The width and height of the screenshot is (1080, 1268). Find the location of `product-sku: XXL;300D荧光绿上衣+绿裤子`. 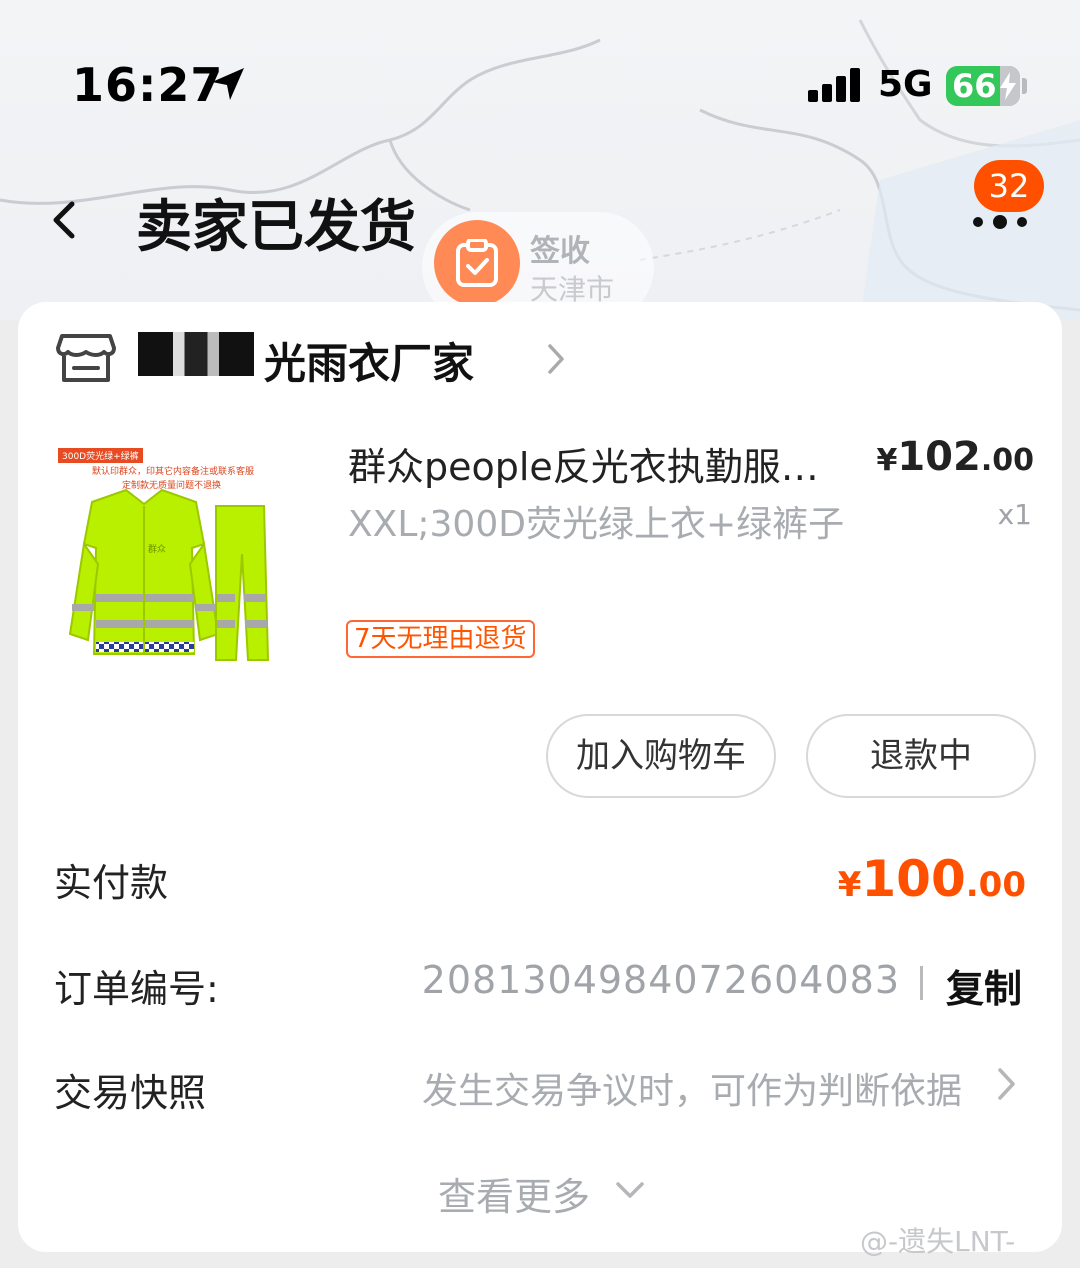

product-sku: XXL;300D荧光绿上衣+绿裤子 is located at coordinates (596, 524).